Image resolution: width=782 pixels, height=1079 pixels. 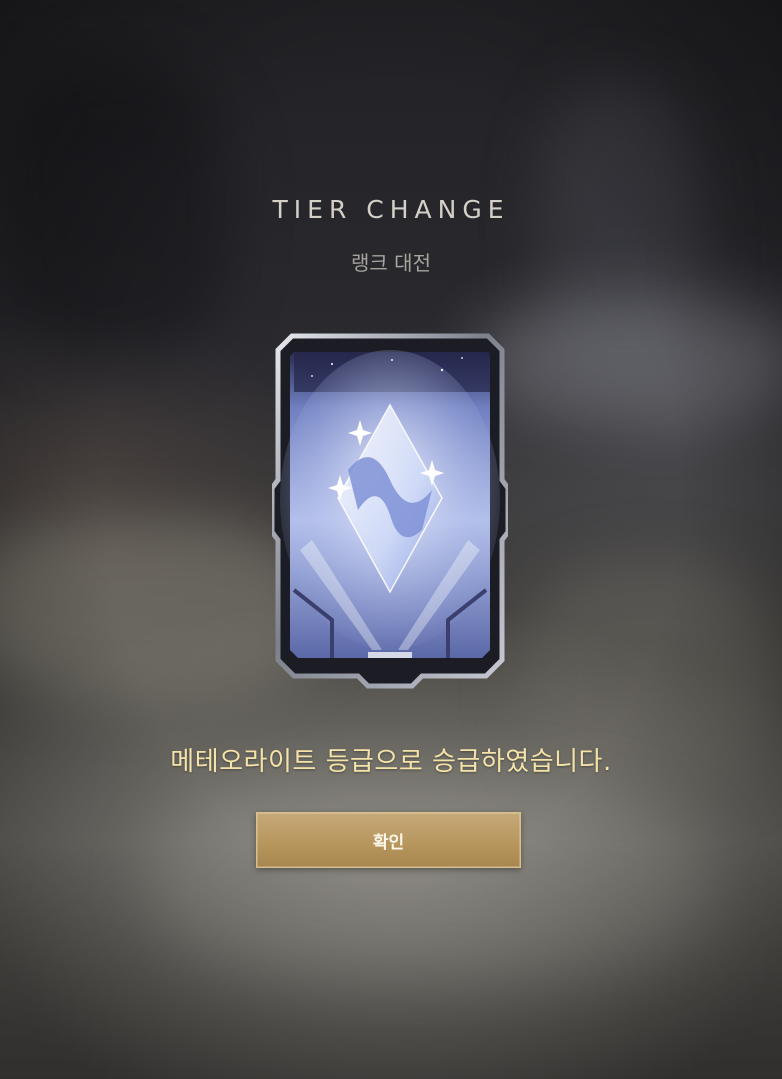 I want to click on meteorite-tier-emblem-icon, so click(x=390, y=511).